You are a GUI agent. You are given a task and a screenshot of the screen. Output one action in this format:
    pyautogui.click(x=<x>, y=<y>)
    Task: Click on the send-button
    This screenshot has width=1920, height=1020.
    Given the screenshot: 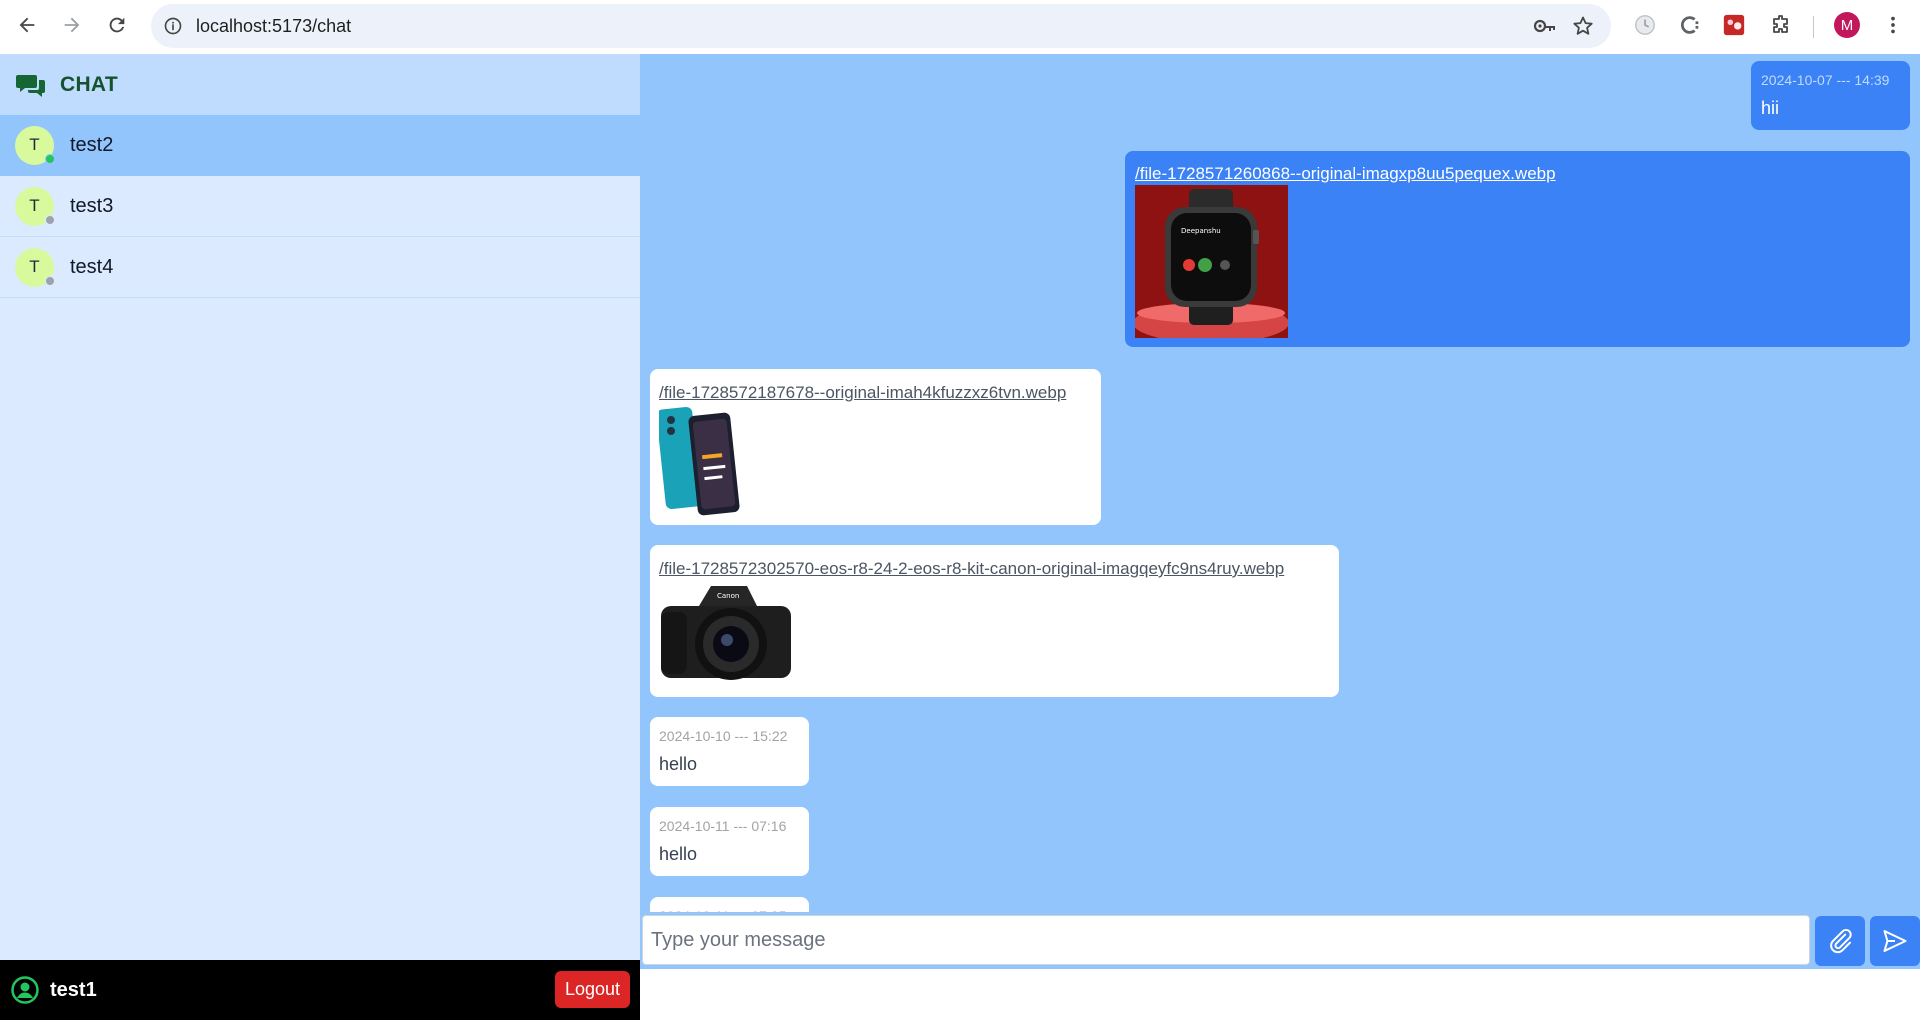 What is the action you would take?
    pyautogui.click(x=1895, y=941)
    